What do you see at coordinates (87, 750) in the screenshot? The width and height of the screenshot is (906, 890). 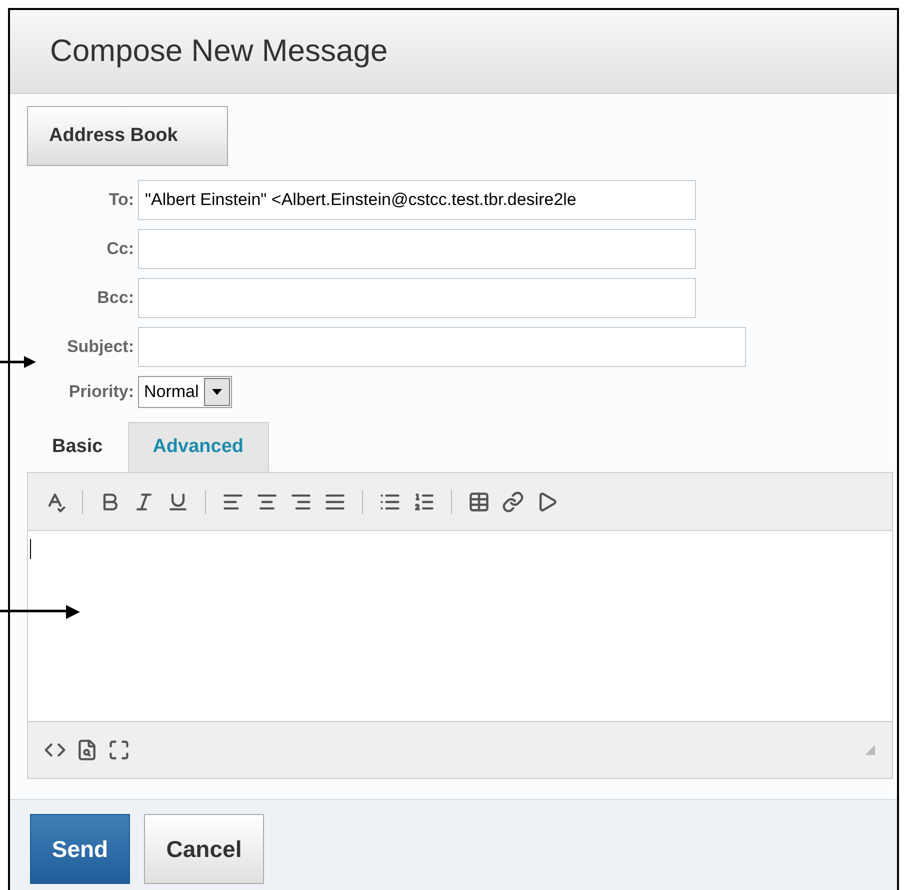 I see `preview-icon` at bounding box center [87, 750].